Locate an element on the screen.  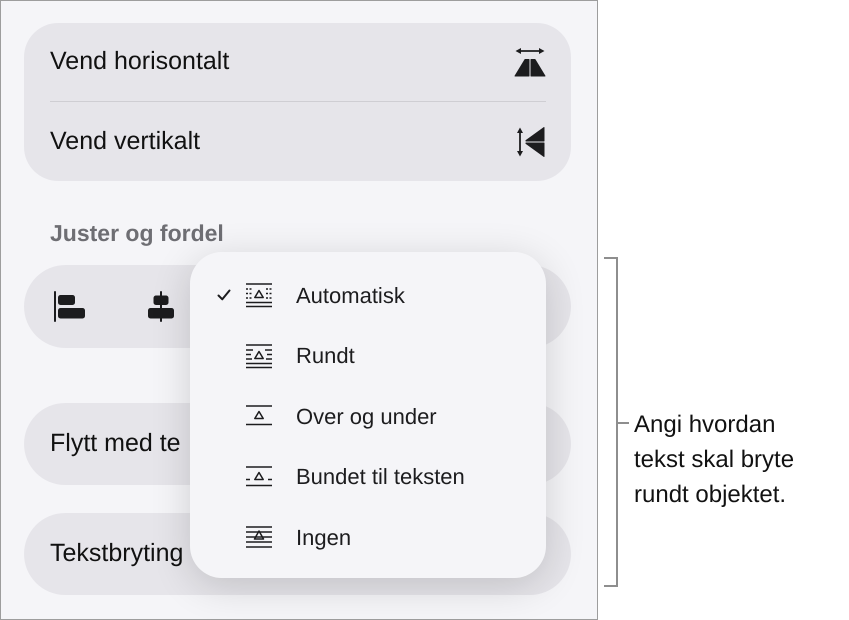
flip-vertical-icon is located at coordinates (531, 142).